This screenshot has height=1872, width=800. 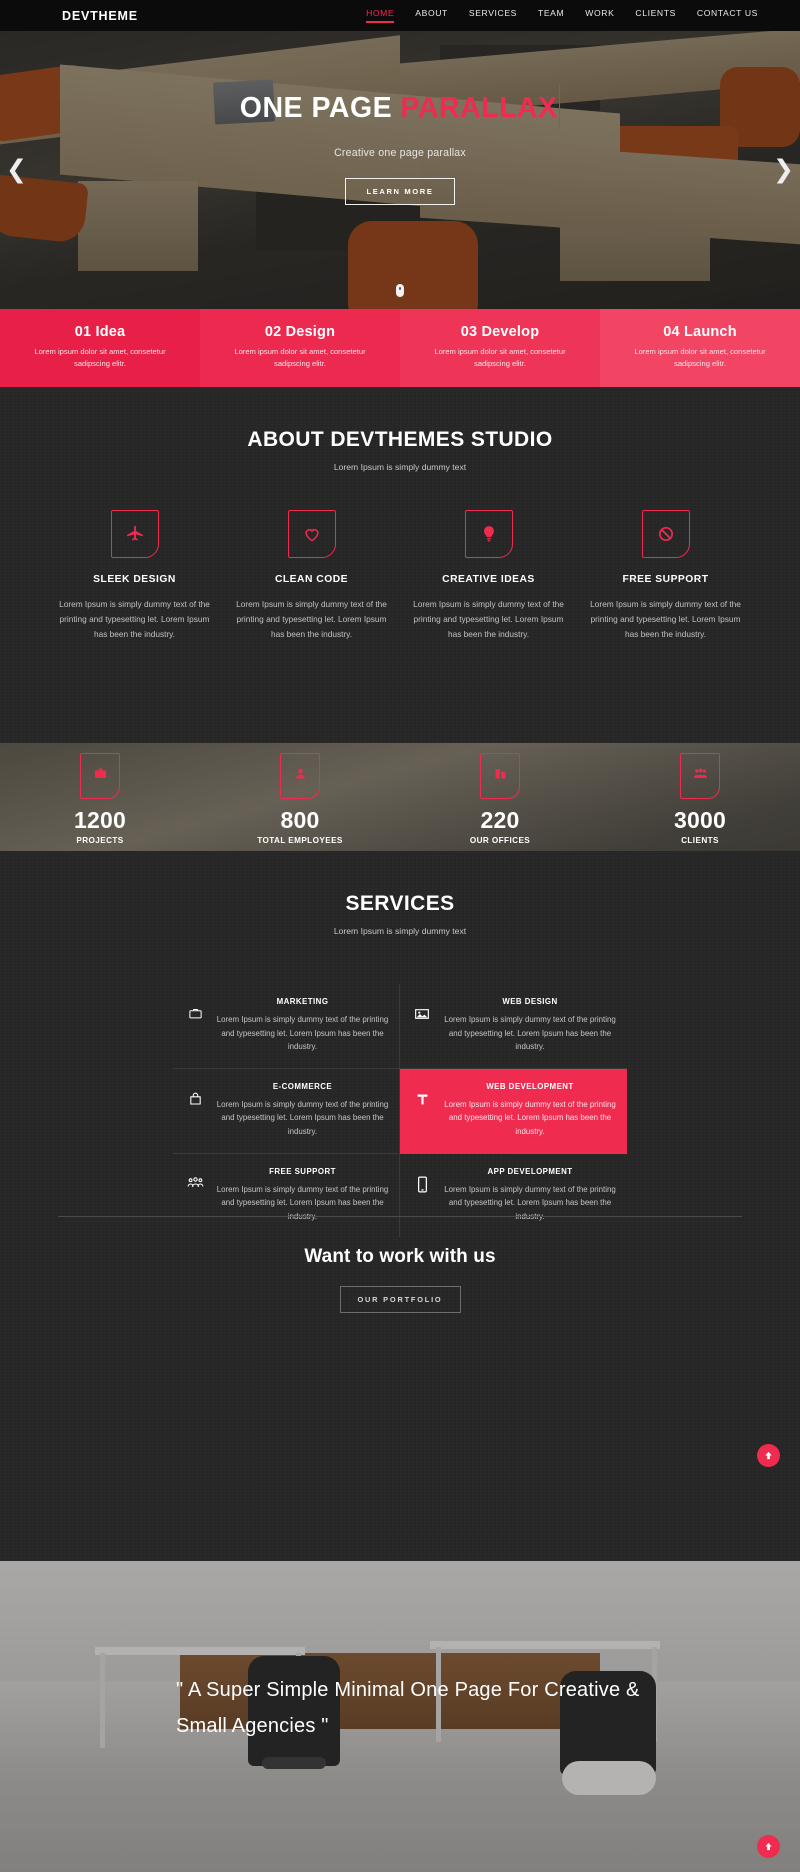 What do you see at coordinates (500, 840) in the screenshot?
I see `counter-label: OUR OFFICES` at bounding box center [500, 840].